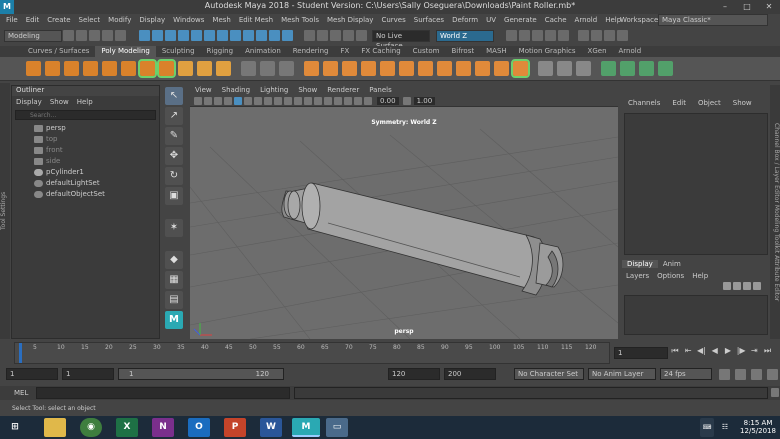  What do you see at coordinates (640, 264) in the screenshot?
I see `tab-display-layers: Display` at bounding box center [640, 264].